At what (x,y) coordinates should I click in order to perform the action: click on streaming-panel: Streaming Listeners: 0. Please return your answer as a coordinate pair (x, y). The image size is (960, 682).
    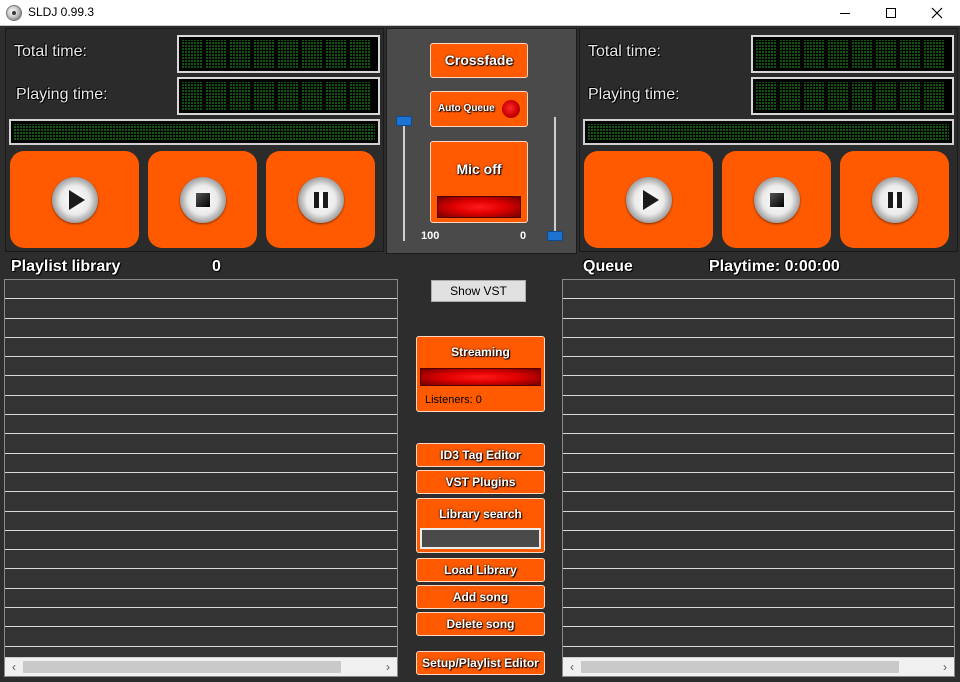
    Looking at the image, I should click on (480, 374).